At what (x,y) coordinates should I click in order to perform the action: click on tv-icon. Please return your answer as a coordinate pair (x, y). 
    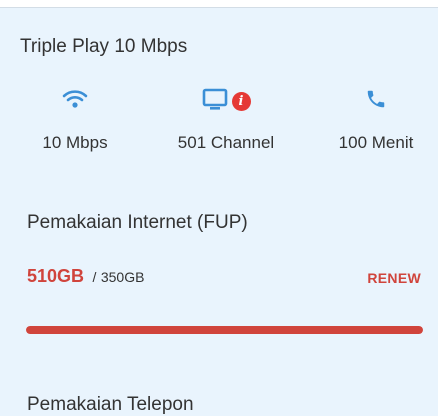
    Looking at the image, I should click on (215, 101).